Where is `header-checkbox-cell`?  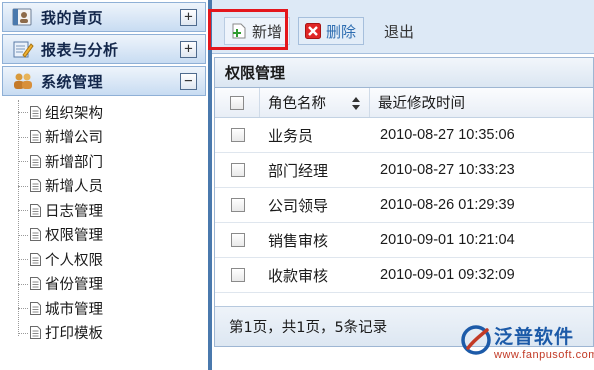 header-checkbox-cell is located at coordinates (237, 102).